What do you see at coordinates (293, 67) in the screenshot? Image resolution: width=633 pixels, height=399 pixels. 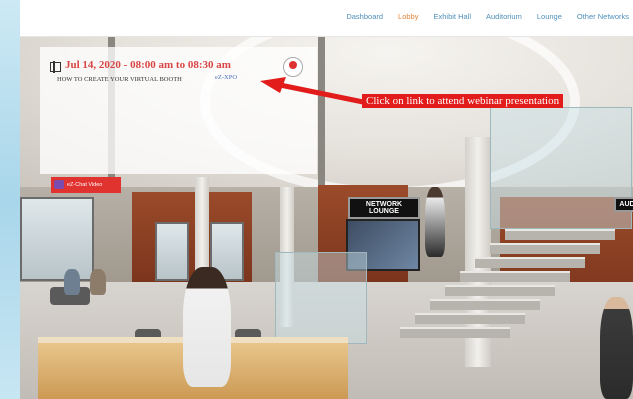 I see `ez-xpo-logo` at bounding box center [293, 67].